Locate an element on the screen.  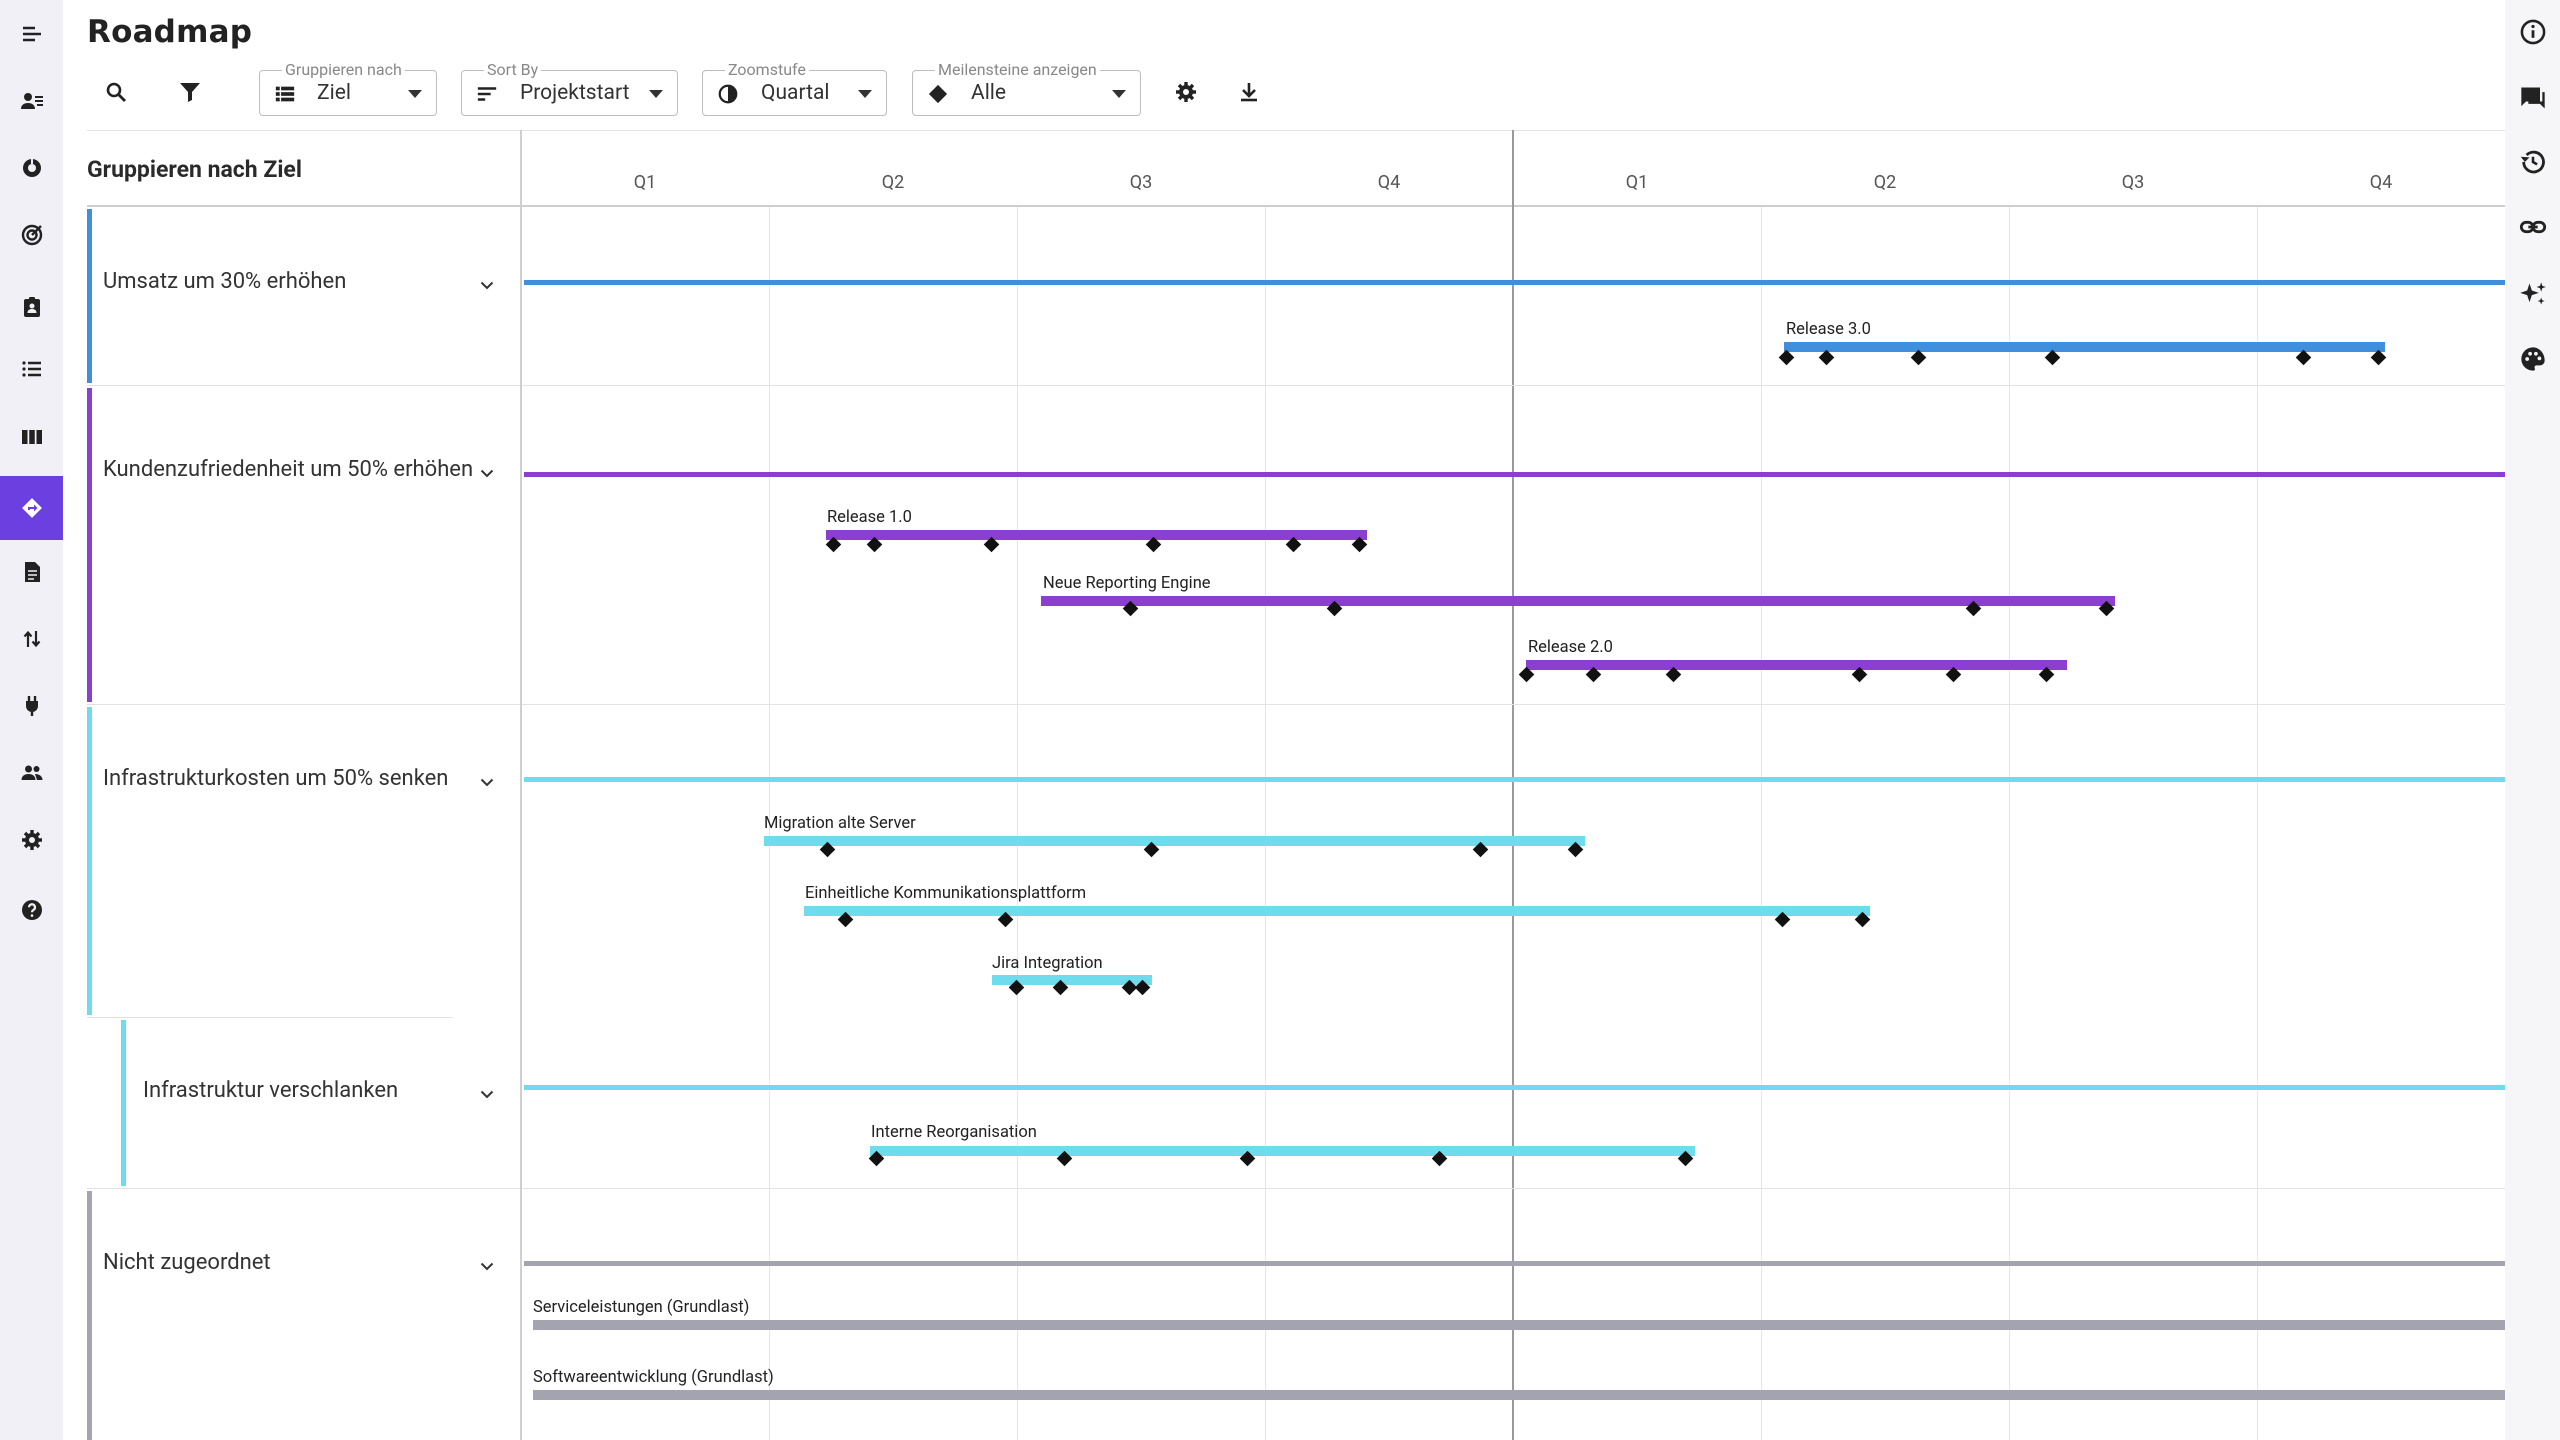
label-column-divider is located at coordinates (521, 785).